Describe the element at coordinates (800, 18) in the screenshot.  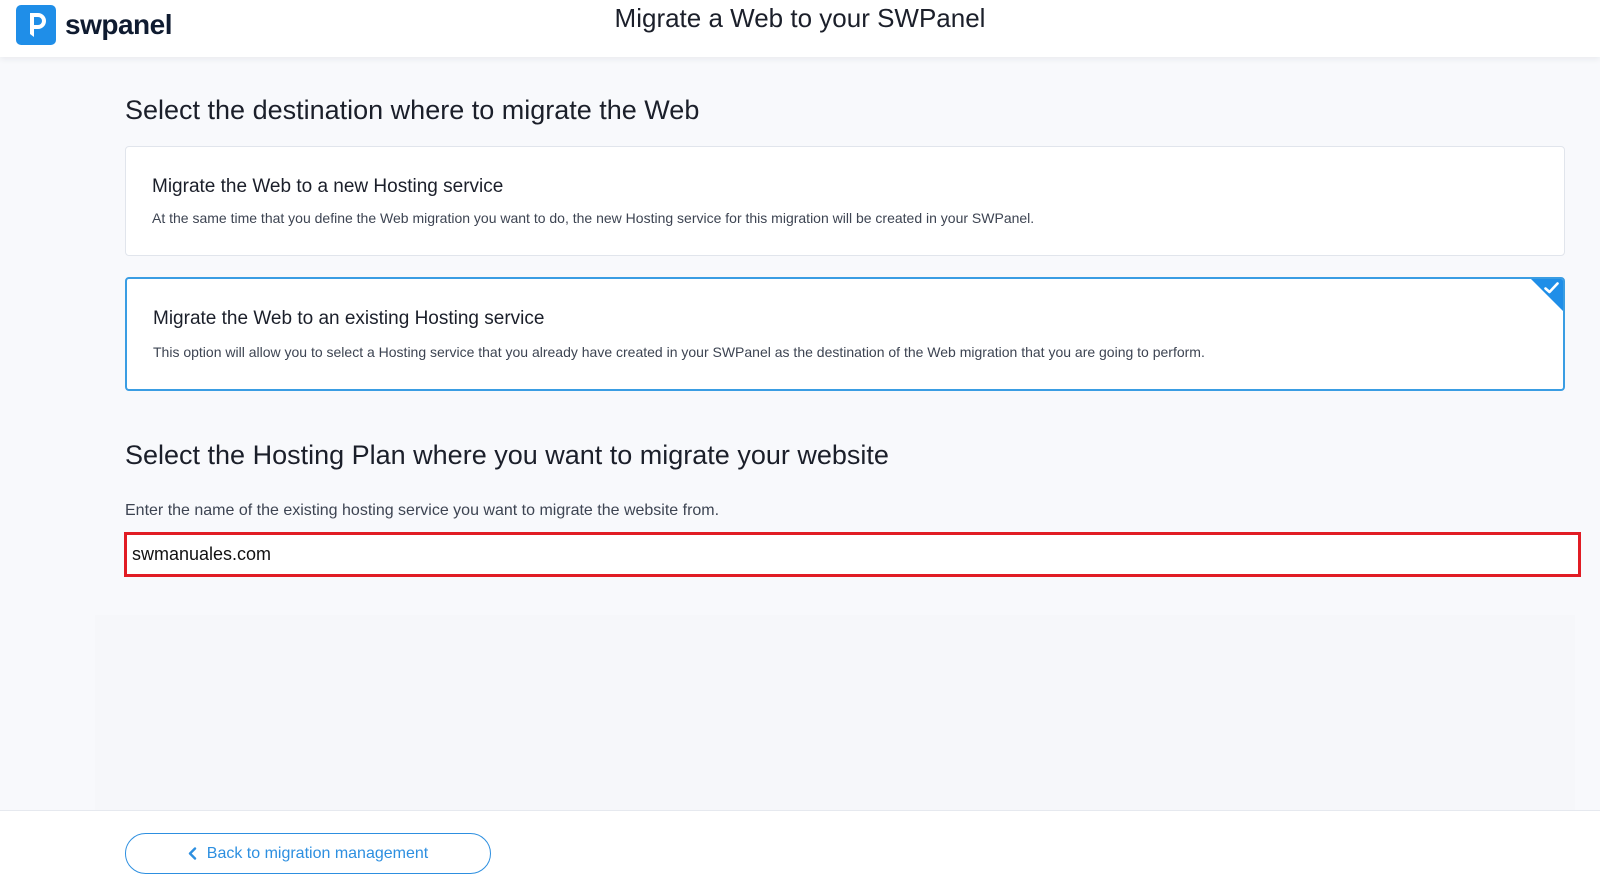
I see `page-title: Migrate a Web to your SWPanel` at that location.